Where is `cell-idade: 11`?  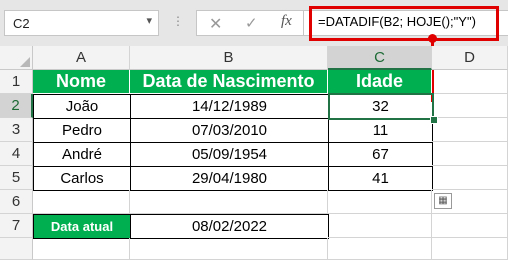
cell-idade: 11 is located at coordinates (380, 130).